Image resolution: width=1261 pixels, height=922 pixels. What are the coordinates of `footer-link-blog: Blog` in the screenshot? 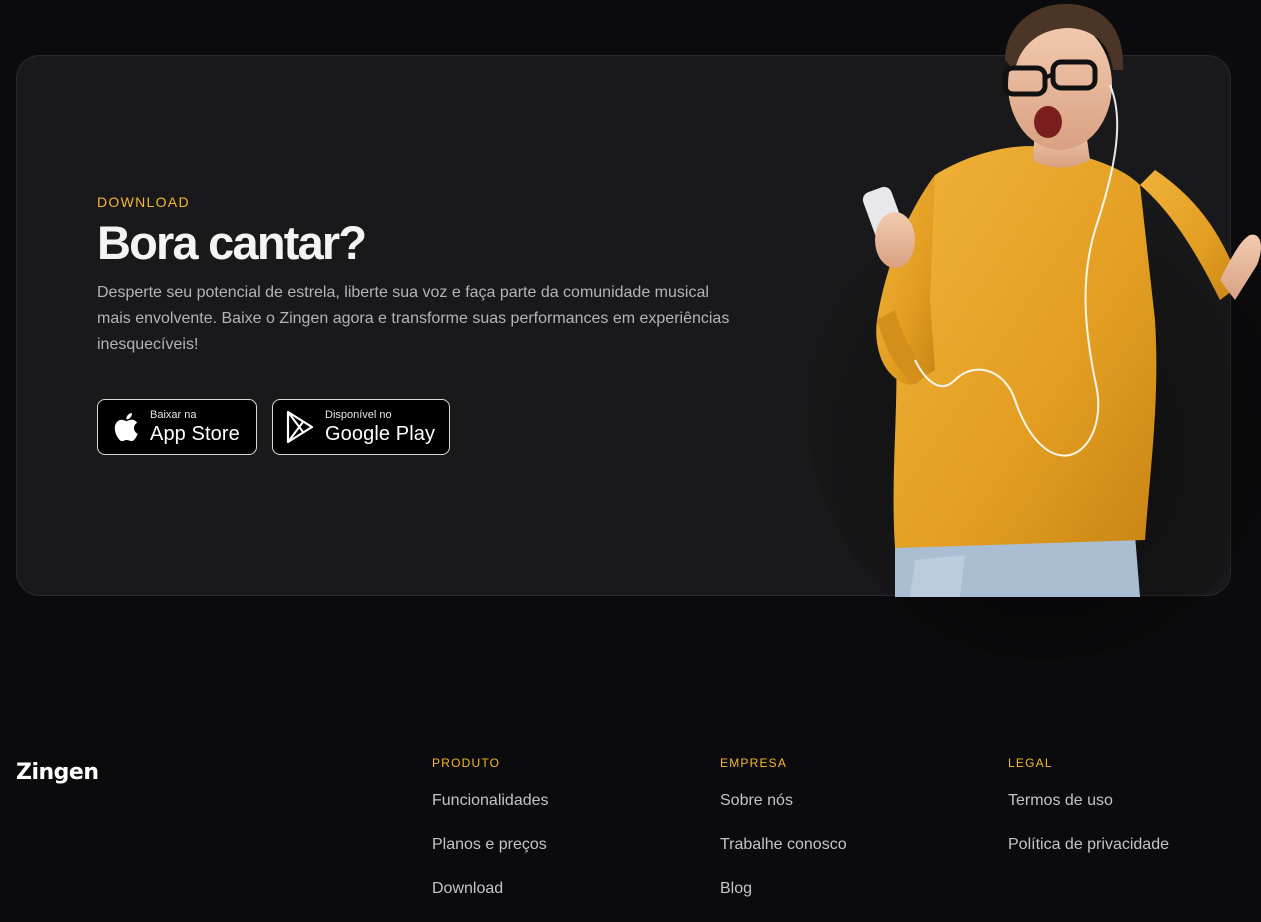 It's located at (736, 888).